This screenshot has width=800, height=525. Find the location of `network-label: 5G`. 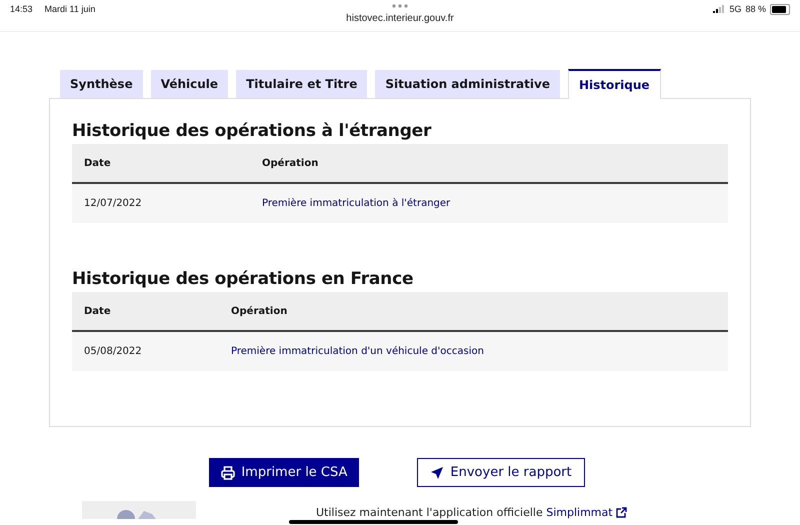

network-label: 5G is located at coordinates (735, 9).